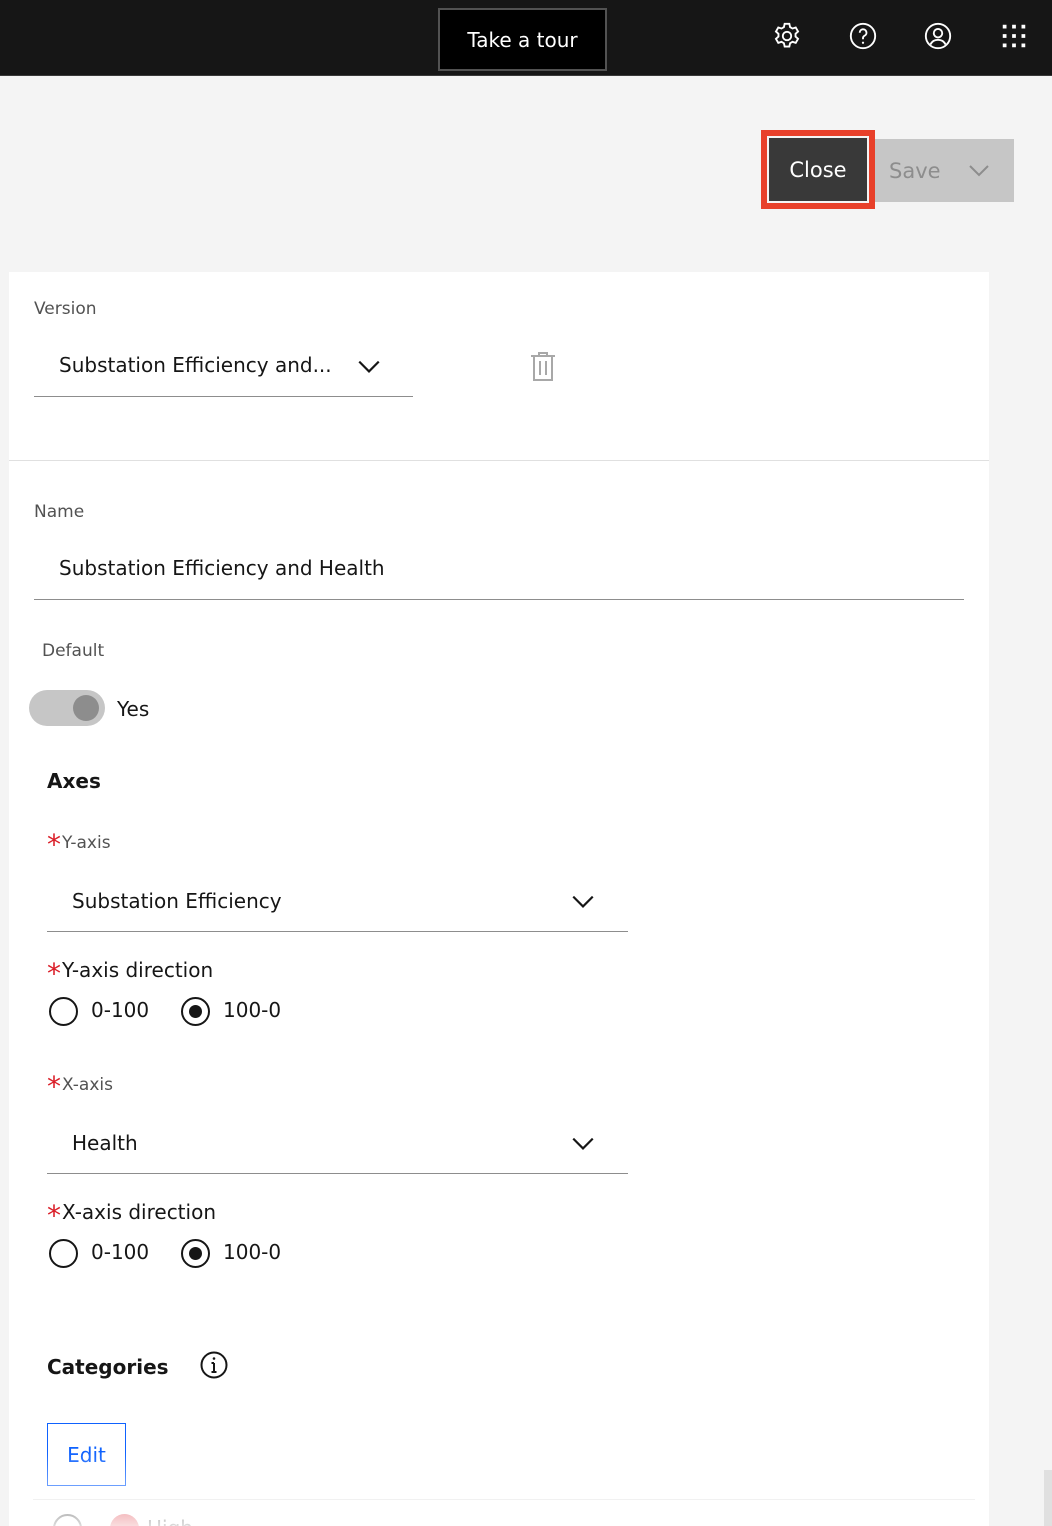 The width and height of the screenshot is (1052, 1526). Describe the element at coordinates (499, 599) in the screenshot. I see `name-input-underline` at that location.